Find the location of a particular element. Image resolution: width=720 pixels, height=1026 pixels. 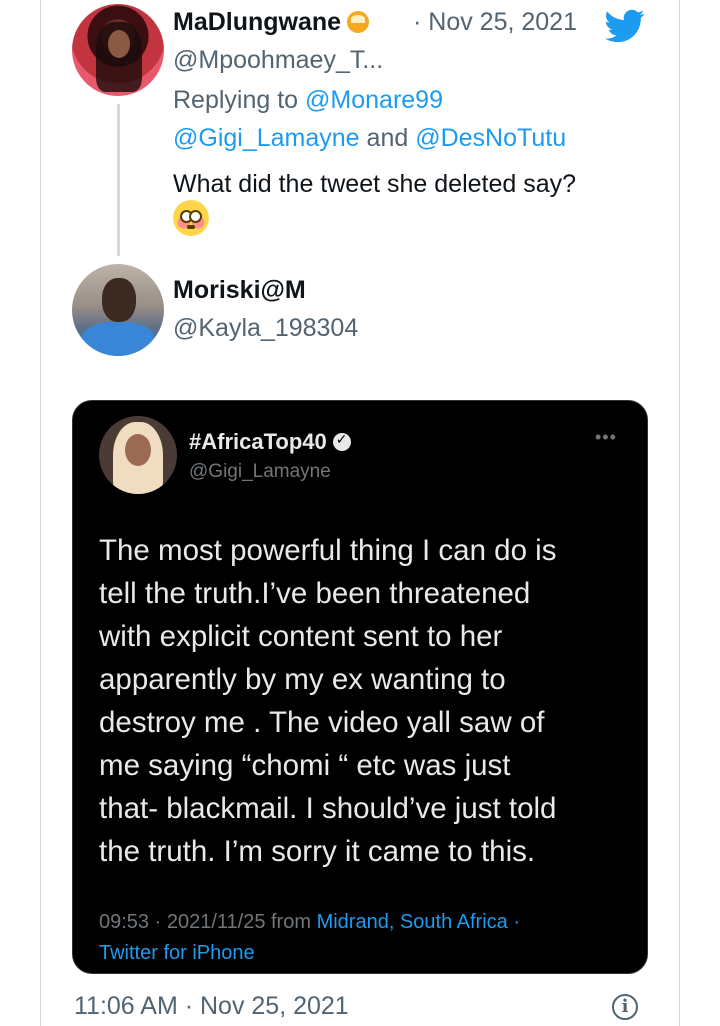

embedded-handle: @Gigi_Lamayne is located at coordinates (260, 471).